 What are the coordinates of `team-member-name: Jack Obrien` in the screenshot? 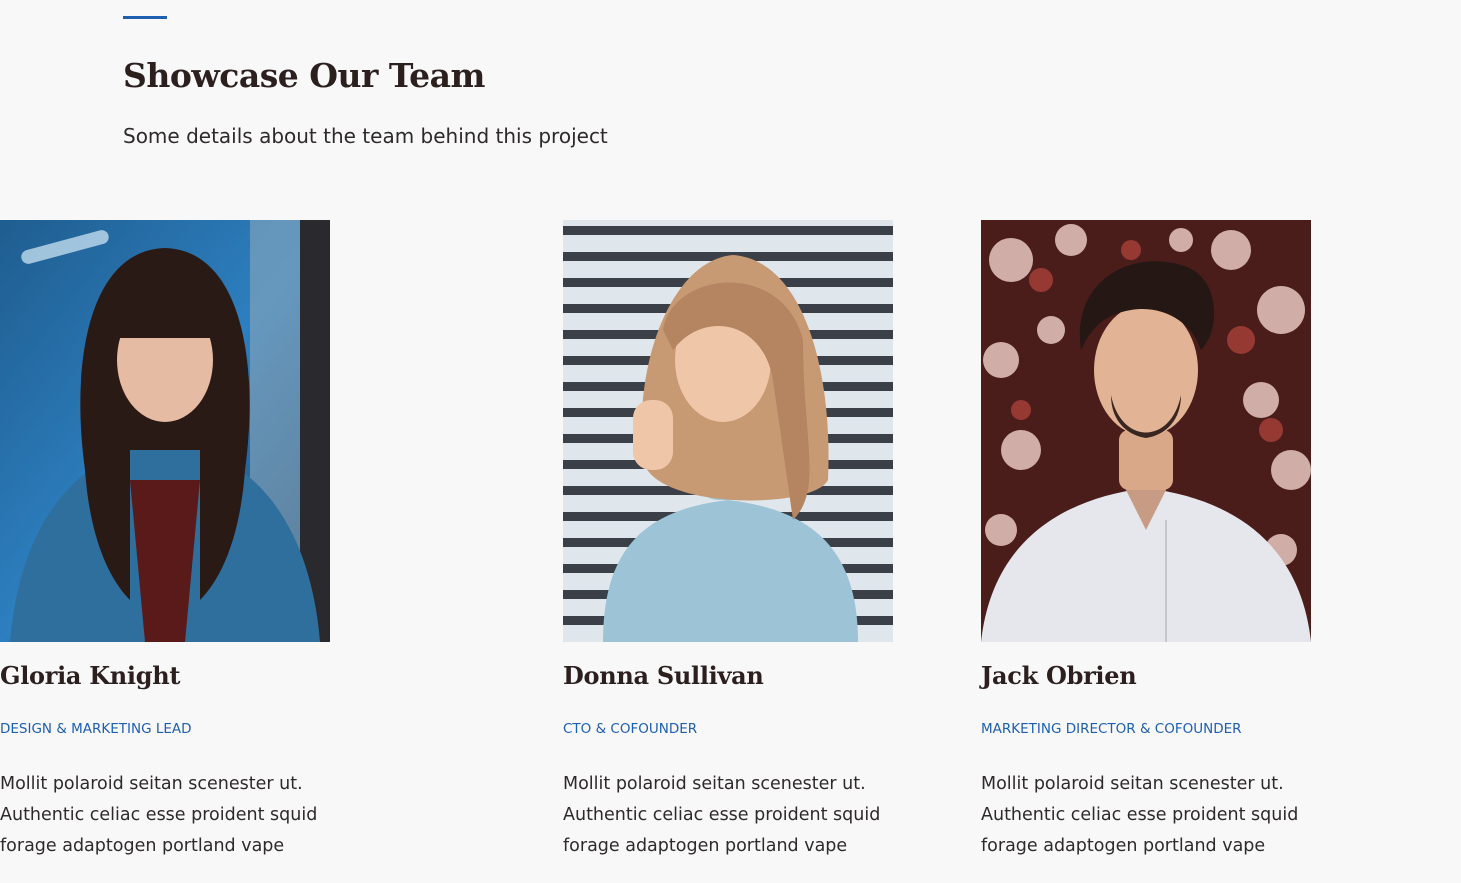 It's located at (1059, 675).